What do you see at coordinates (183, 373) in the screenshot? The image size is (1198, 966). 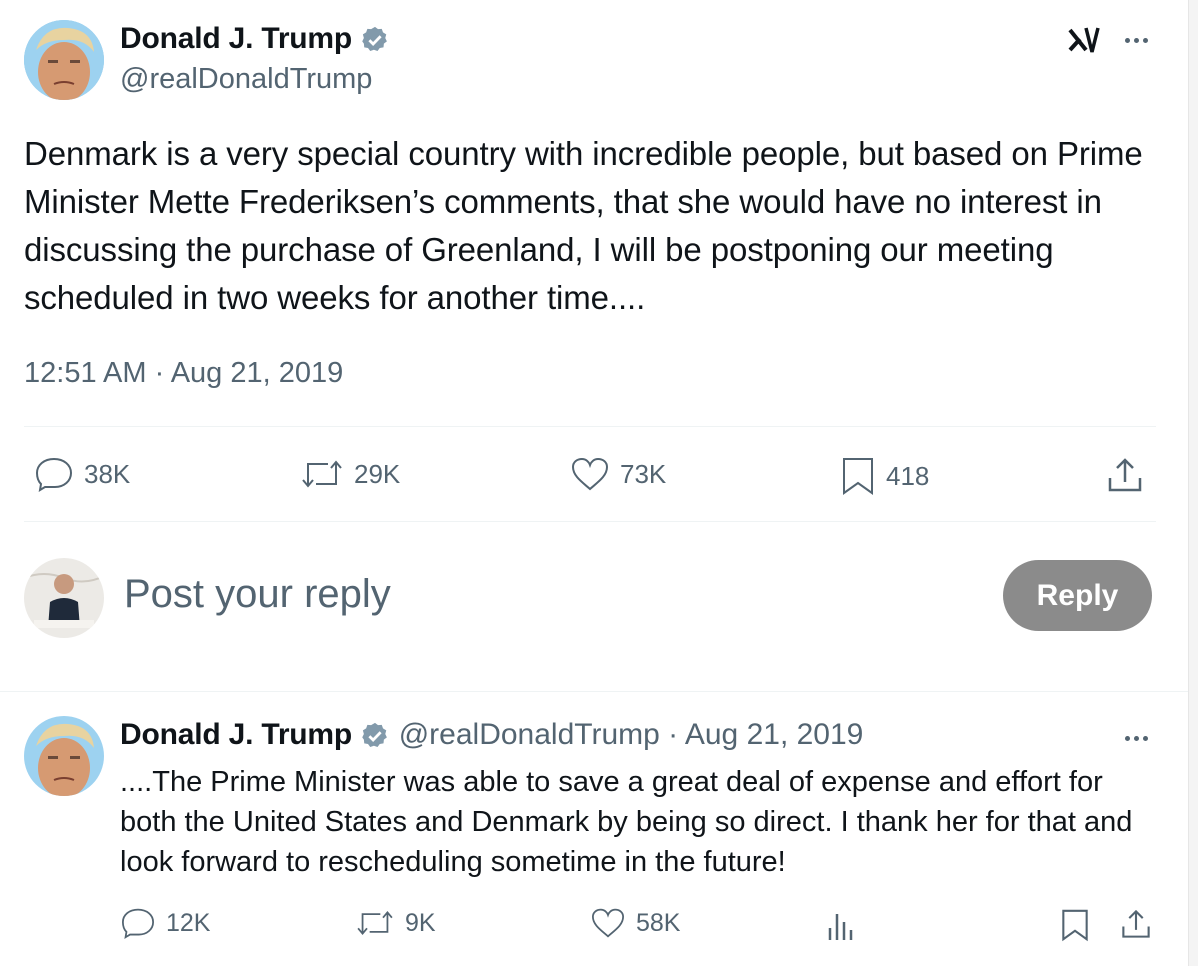 I see `tweet-timestamp: 12:51 AM · Aug 21, 2019` at bounding box center [183, 373].